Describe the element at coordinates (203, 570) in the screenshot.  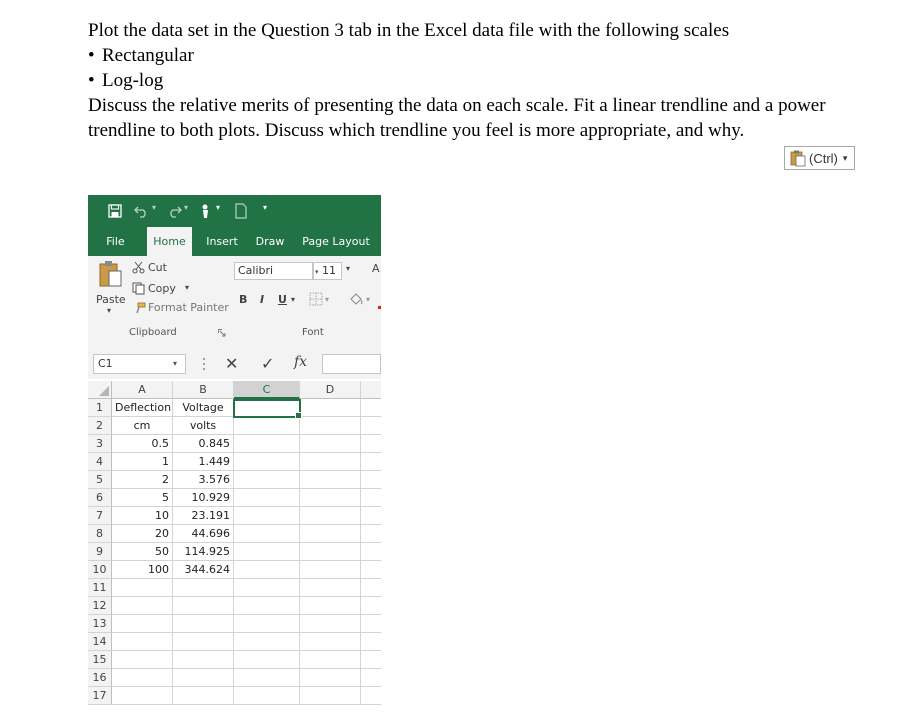
I see `cell-b: 344.624` at that location.